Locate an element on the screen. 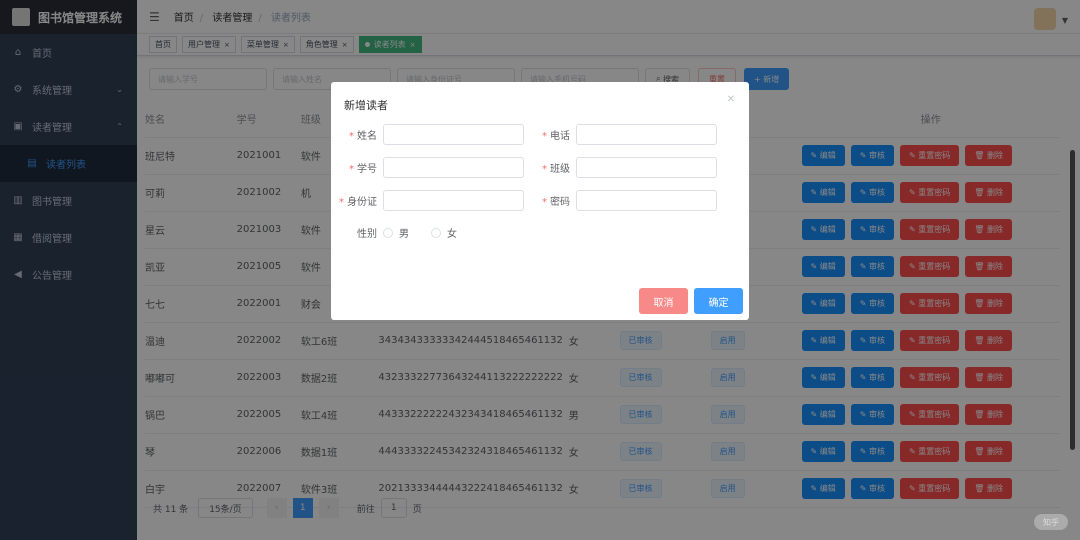 This screenshot has width=1080, height=540. name-field: * 姓名 is located at coordinates (427, 134).